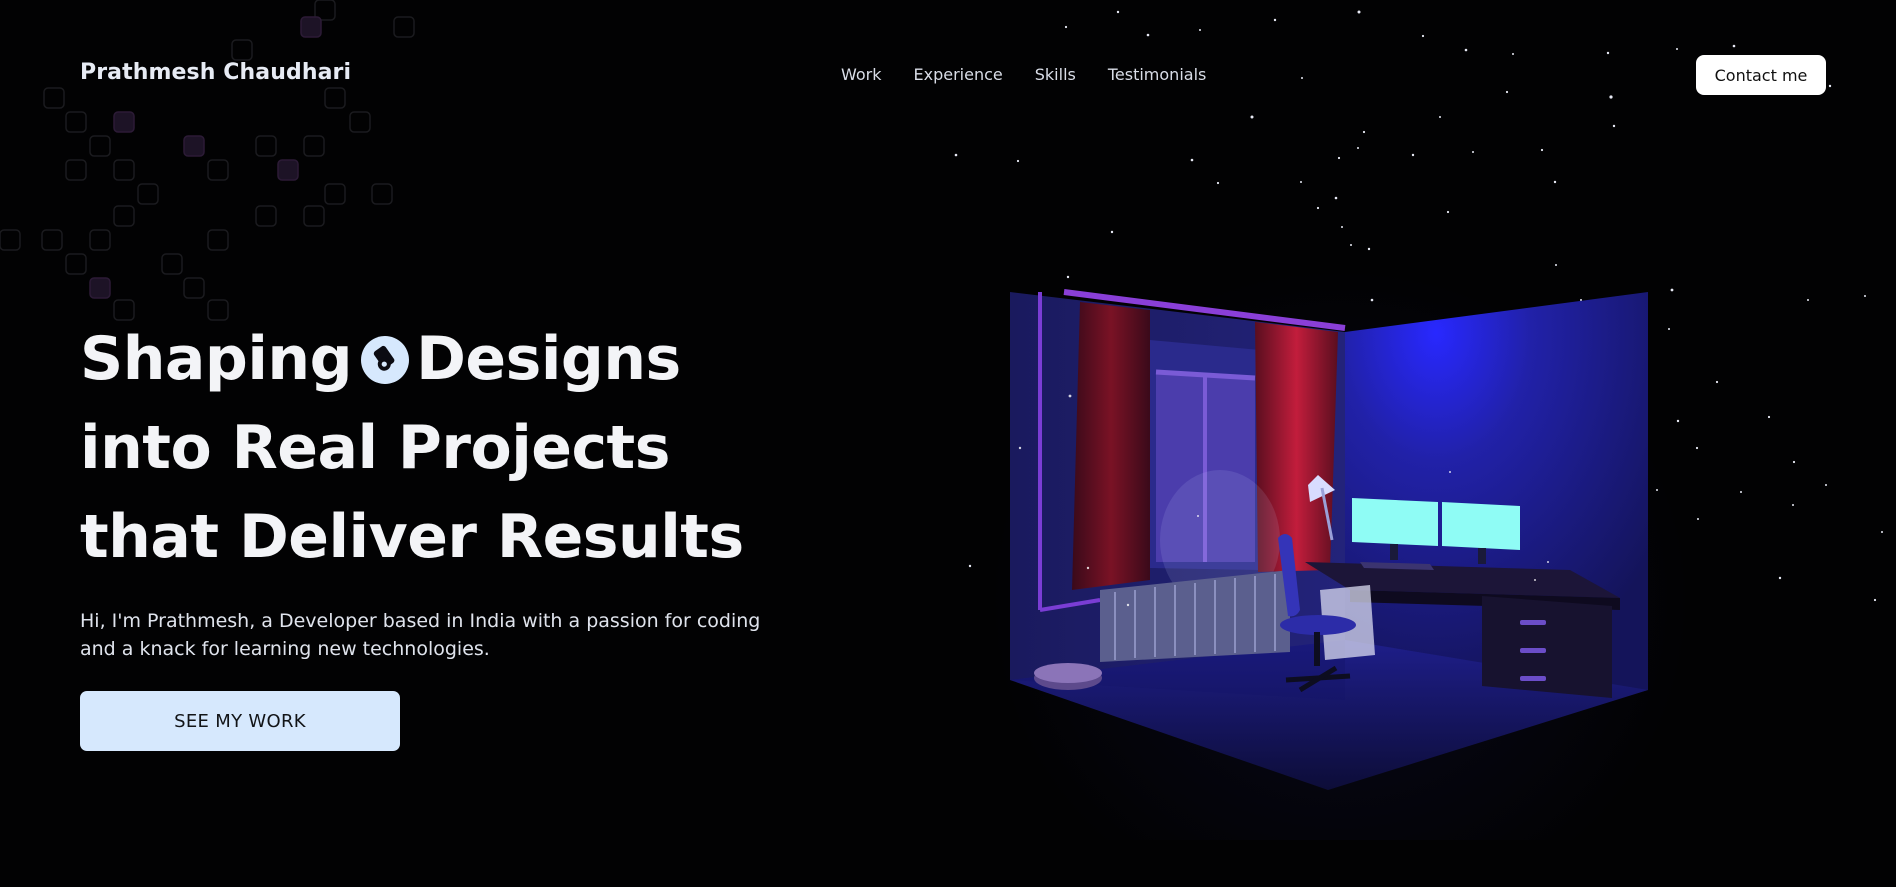  I want to click on pen-tool-icon, so click(385, 360).